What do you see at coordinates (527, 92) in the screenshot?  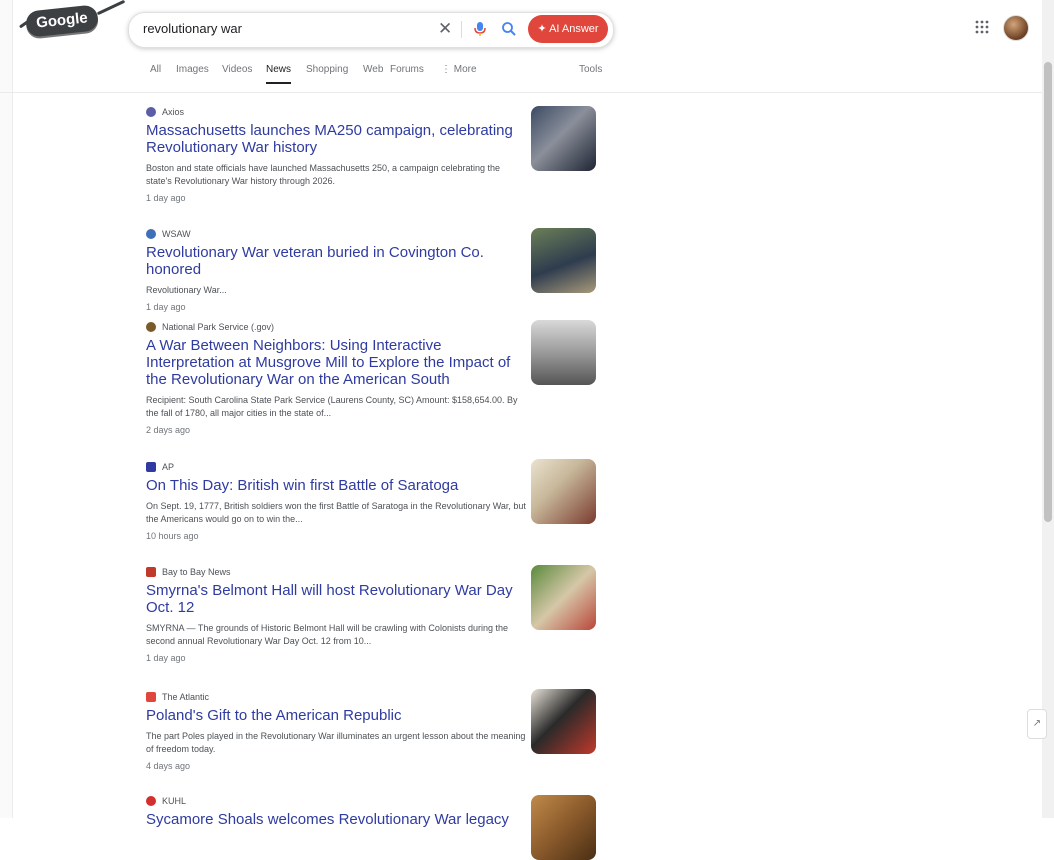 I see `header-divider` at bounding box center [527, 92].